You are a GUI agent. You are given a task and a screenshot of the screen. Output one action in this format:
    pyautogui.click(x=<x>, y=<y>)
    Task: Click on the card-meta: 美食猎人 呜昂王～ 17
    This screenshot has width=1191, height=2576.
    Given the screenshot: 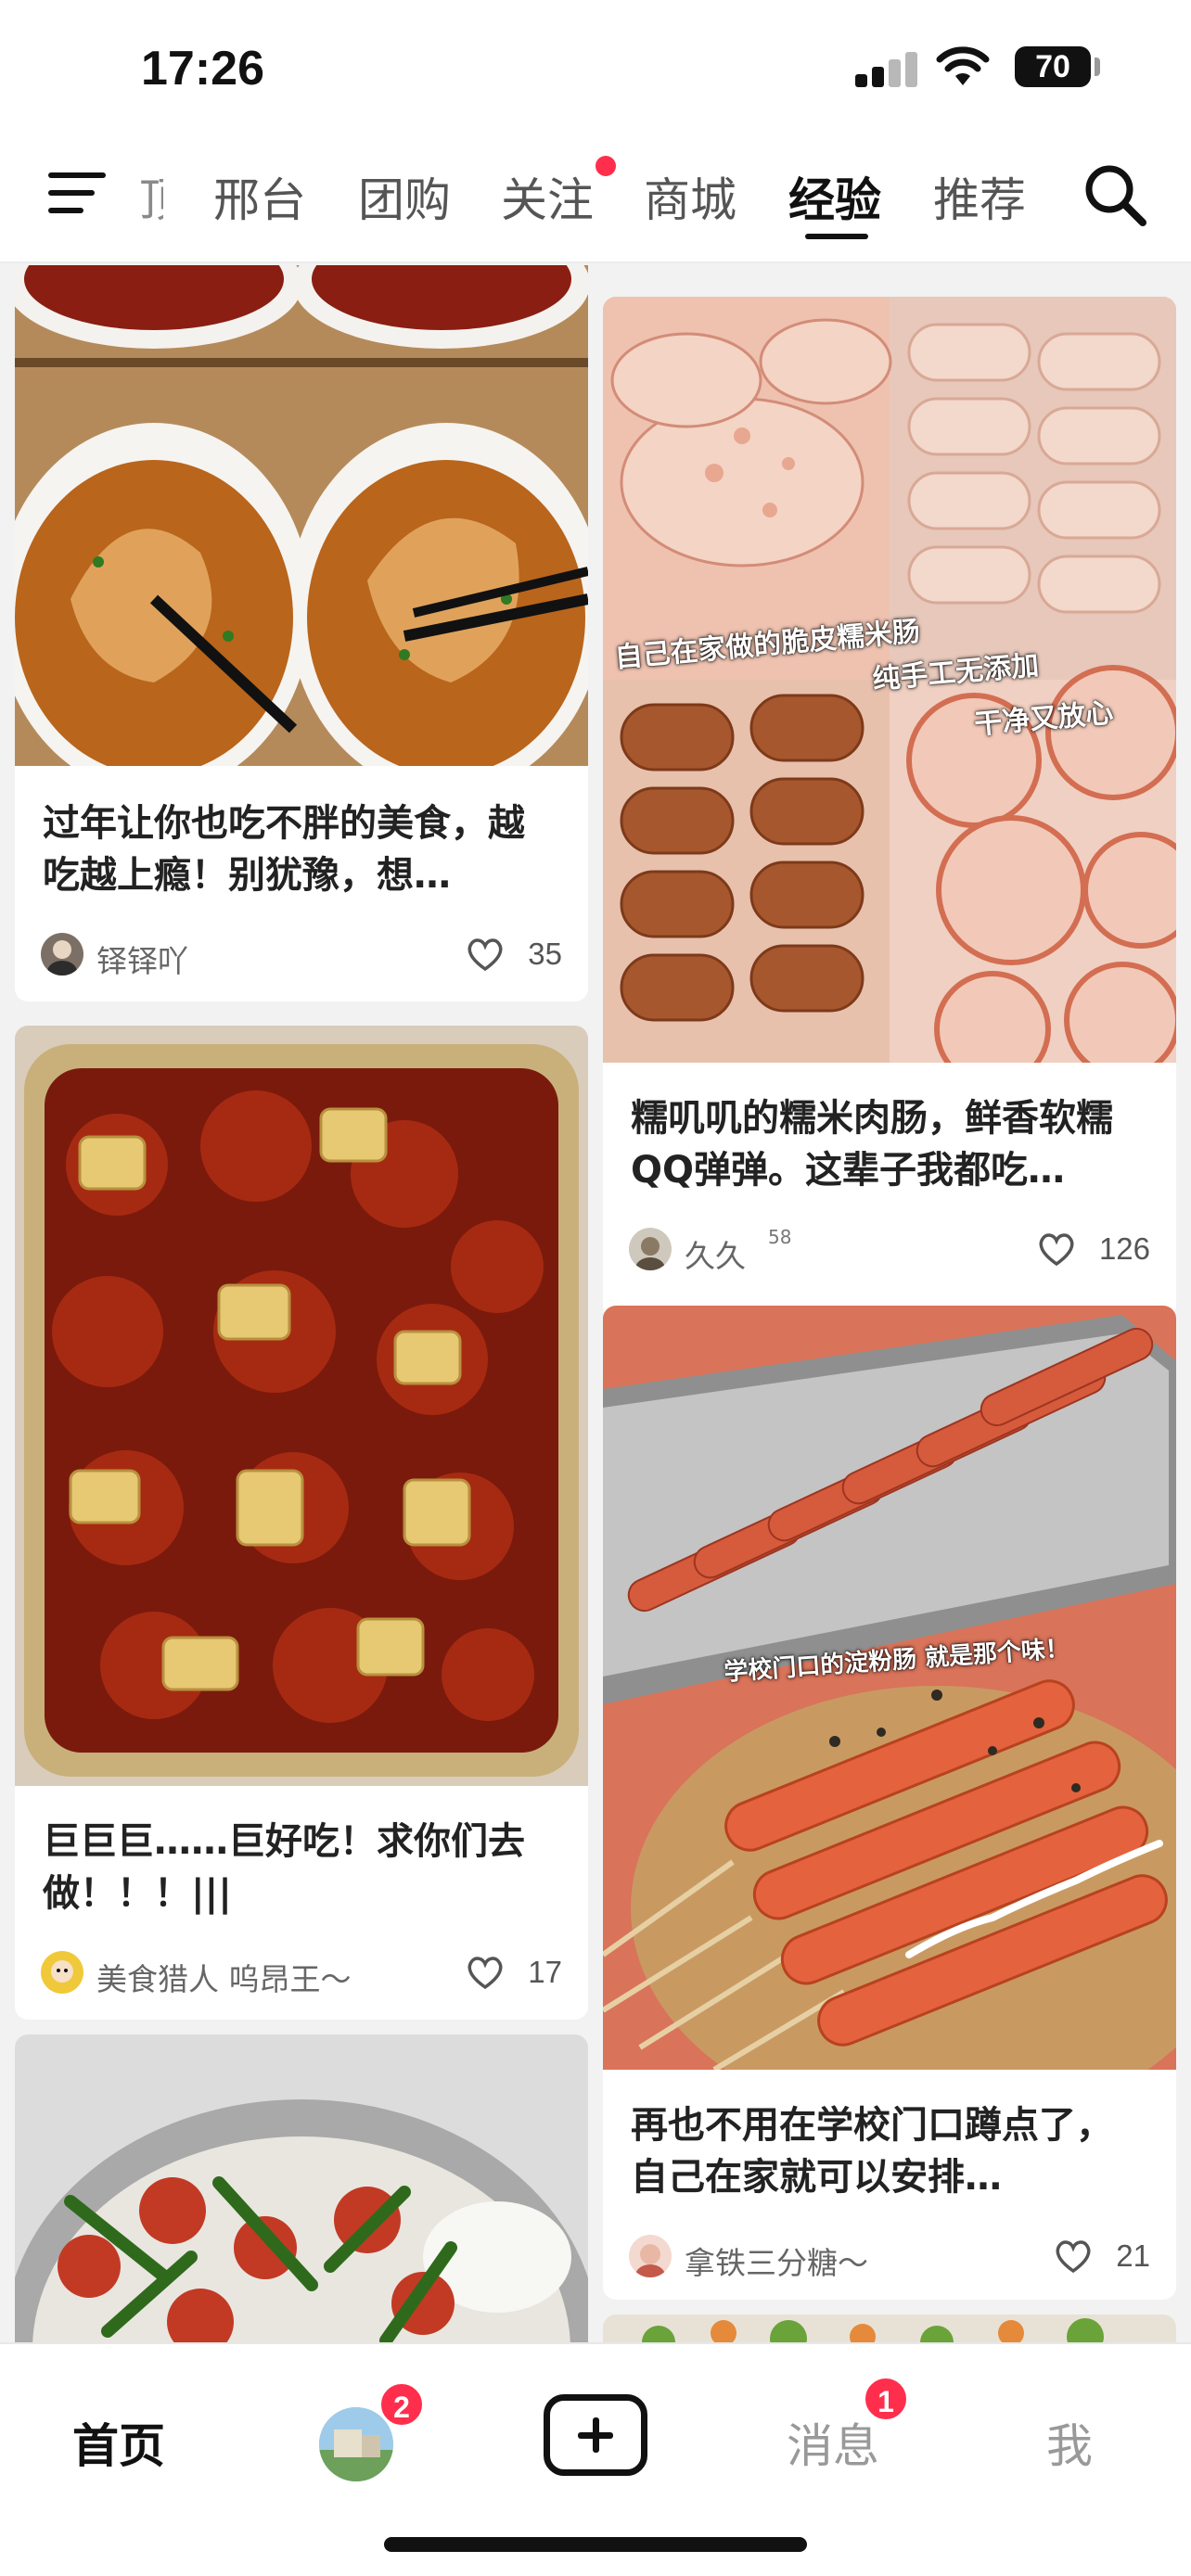 What is the action you would take?
    pyautogui.click(x=301, y=1974)
    